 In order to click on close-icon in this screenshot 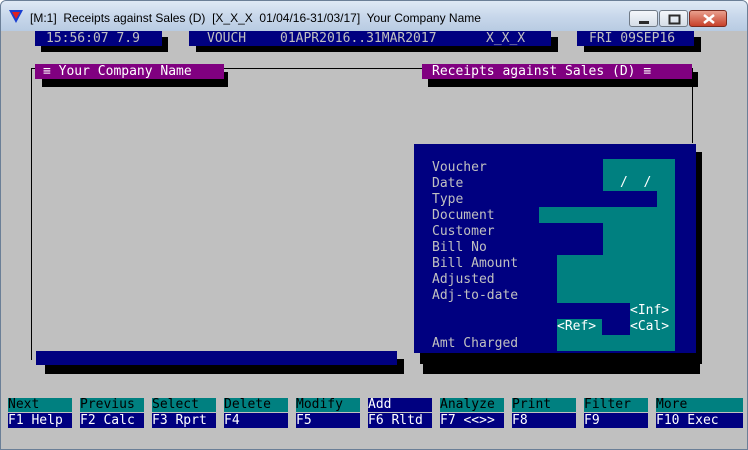, I will do `click(709, 19)`.